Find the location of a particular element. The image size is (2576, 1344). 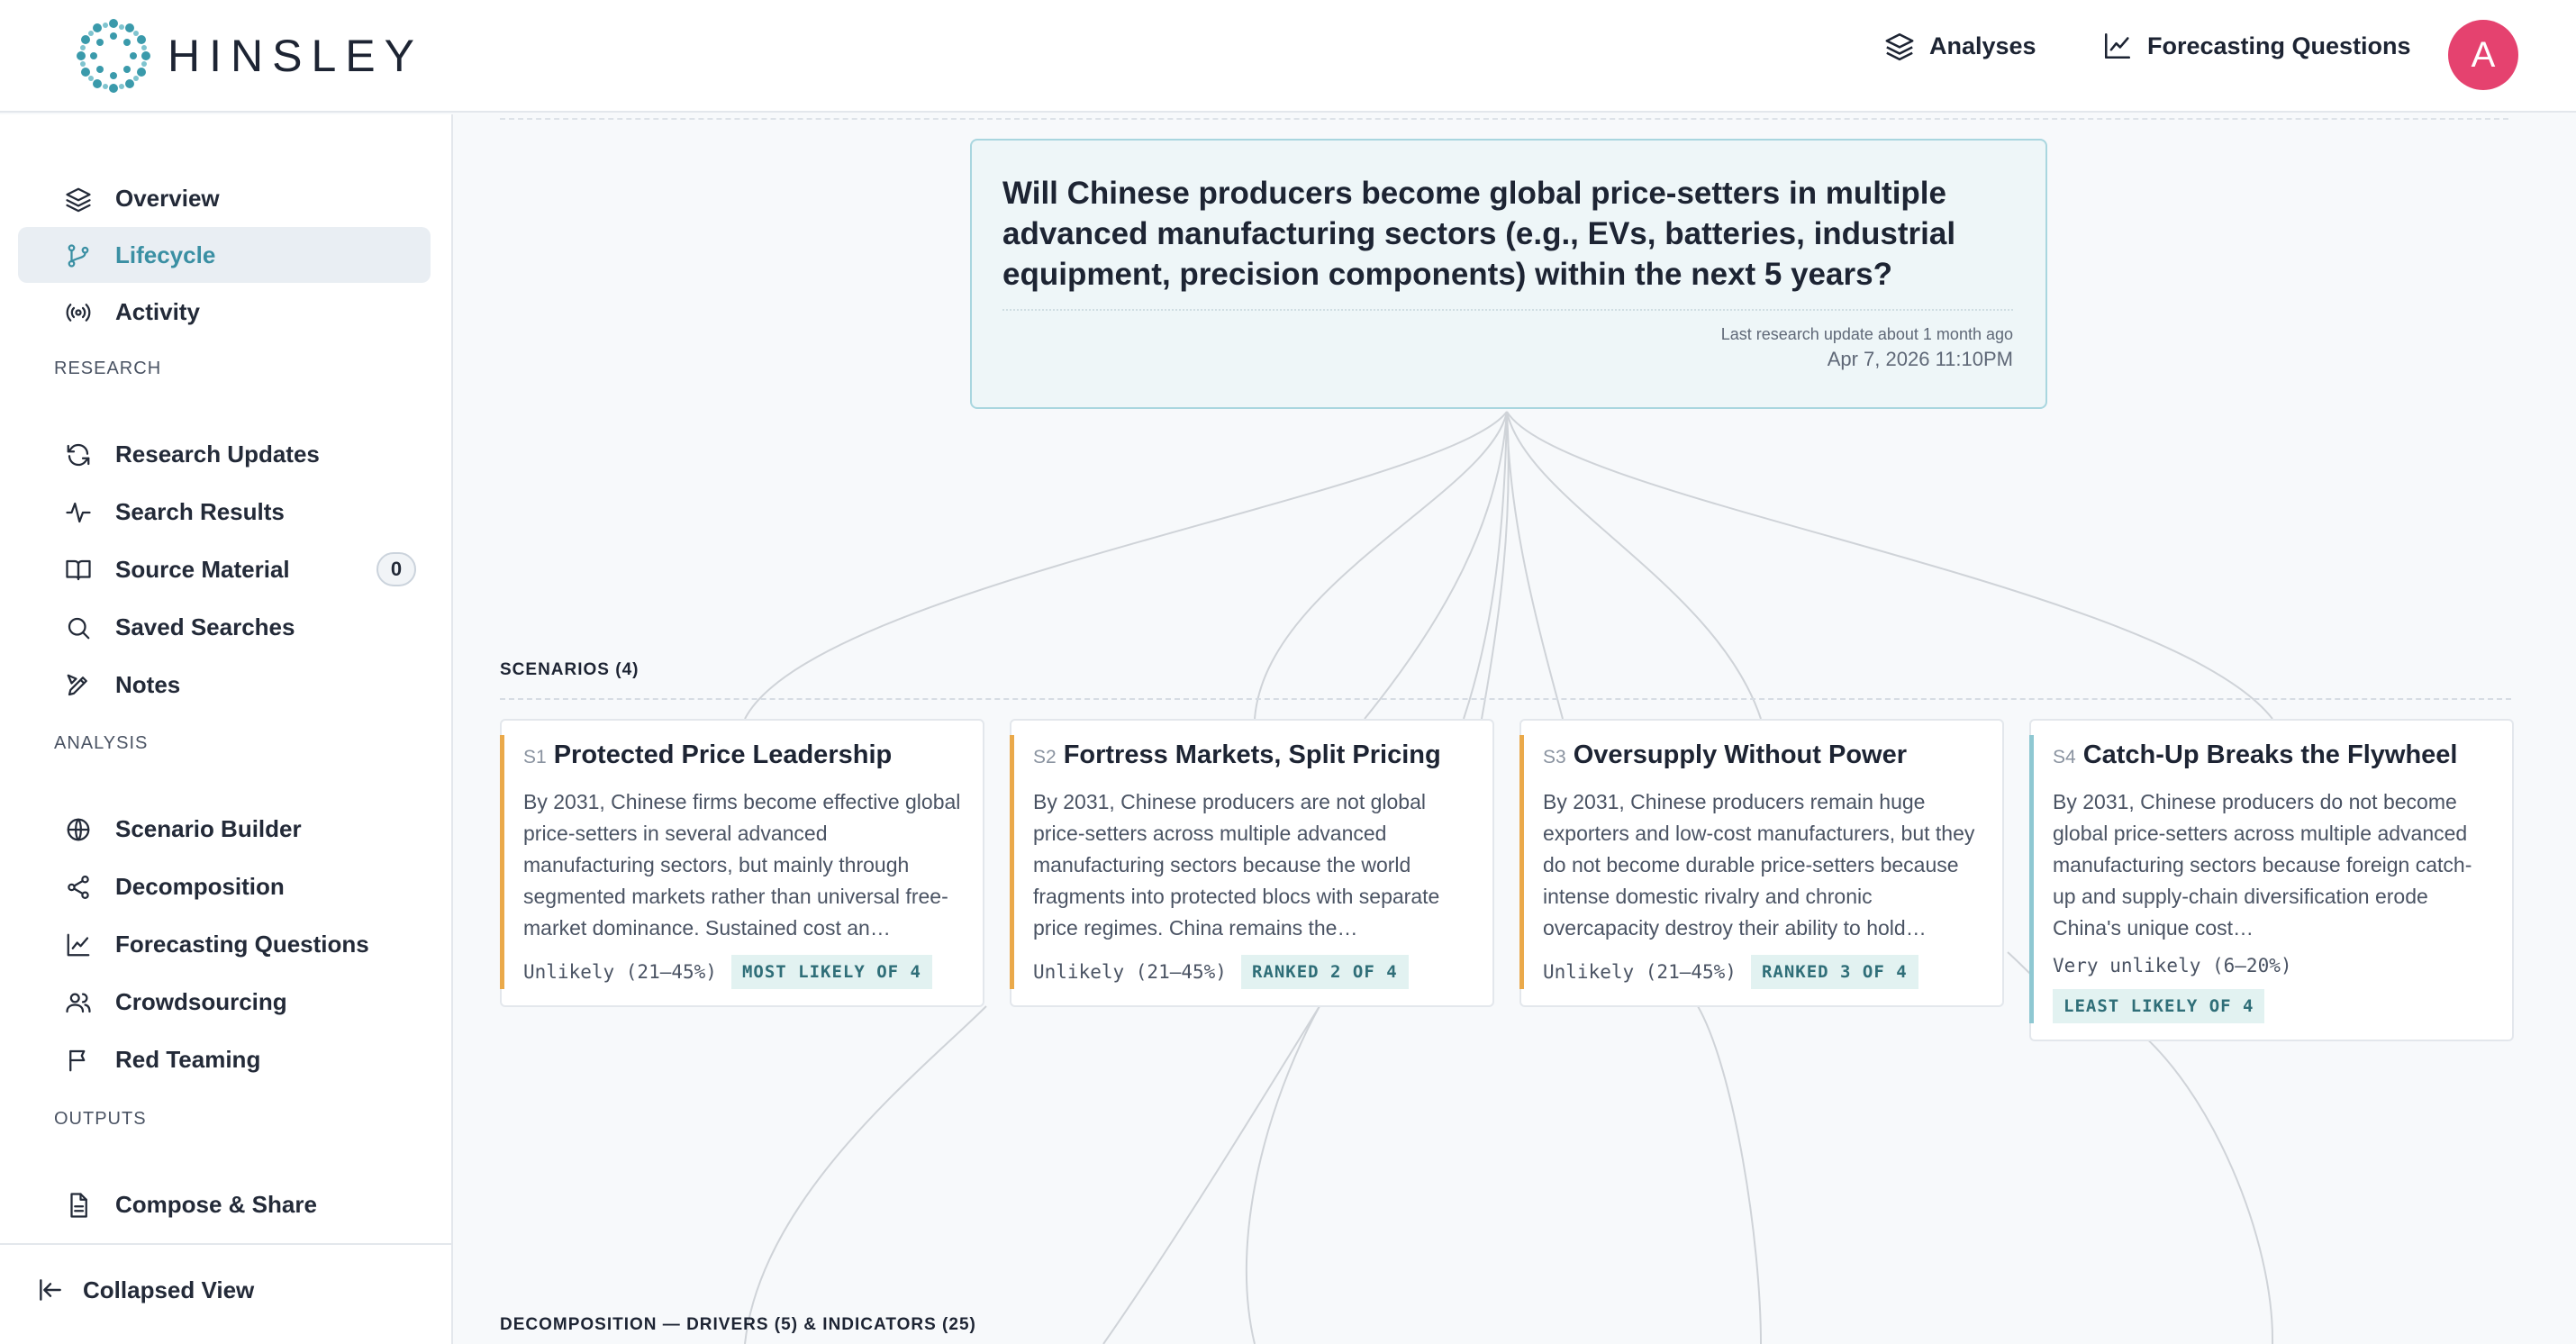

scenario-title-text: Oversupply Without Power is located at coordinates (1740, 754).